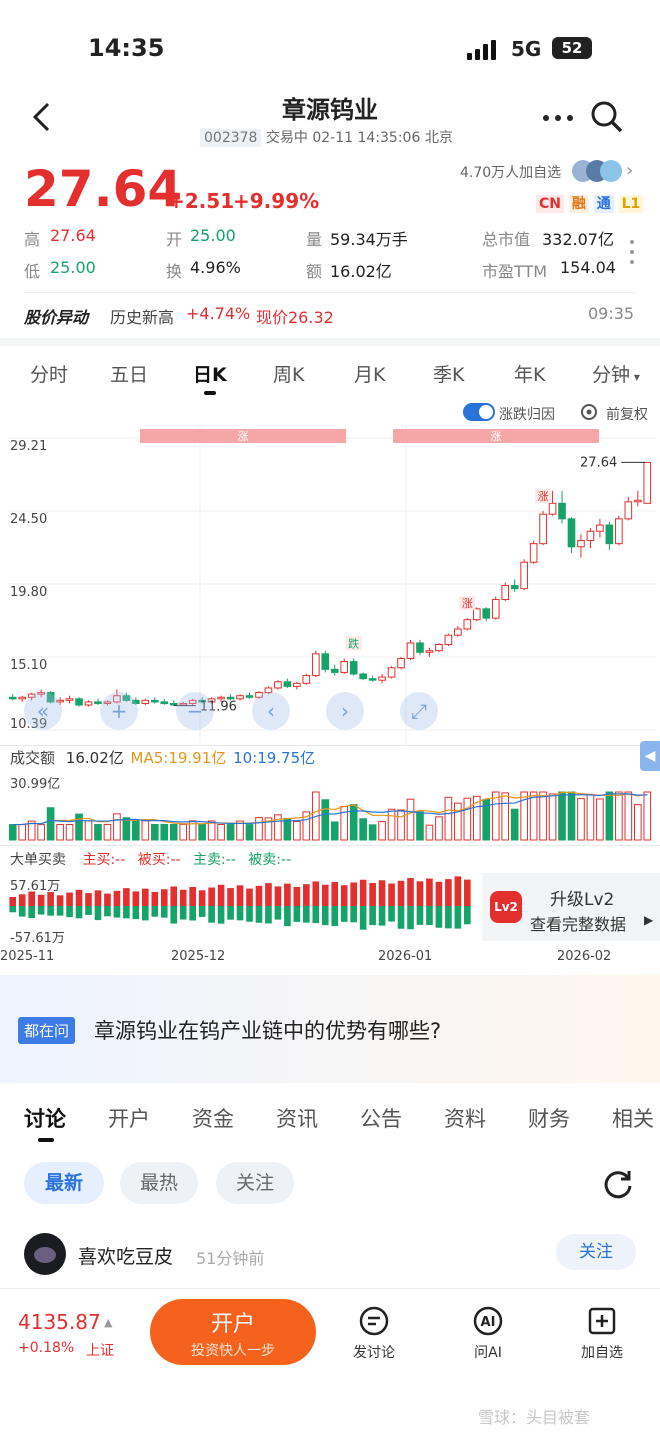 Image resolution: width=660 pixels, height=1434 pixels. I want to click on tab-related: 相关, so click(636, 1118).